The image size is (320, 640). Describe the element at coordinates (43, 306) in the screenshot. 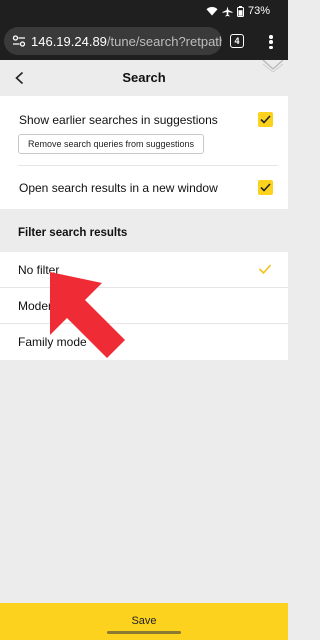

I see `filter-option-label: Moderate` at that location.